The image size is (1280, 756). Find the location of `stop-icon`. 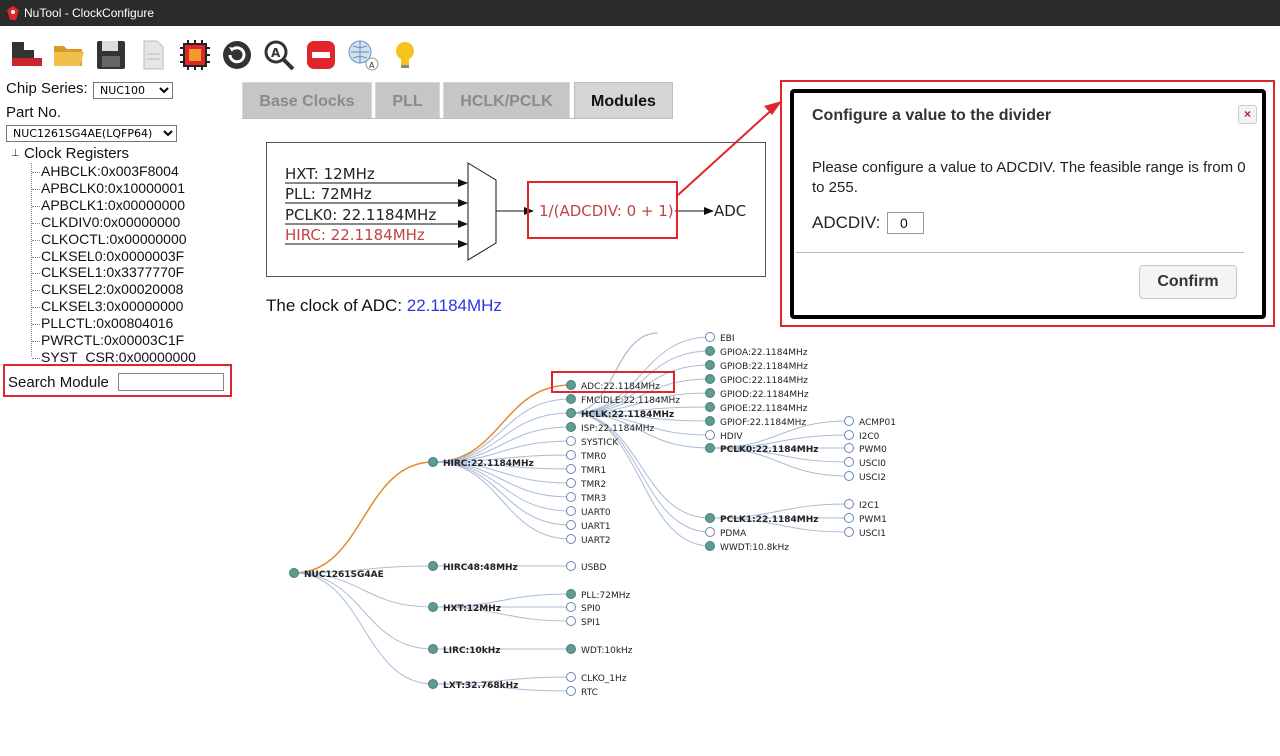

stop-icon is located at coordinates (321, 55).